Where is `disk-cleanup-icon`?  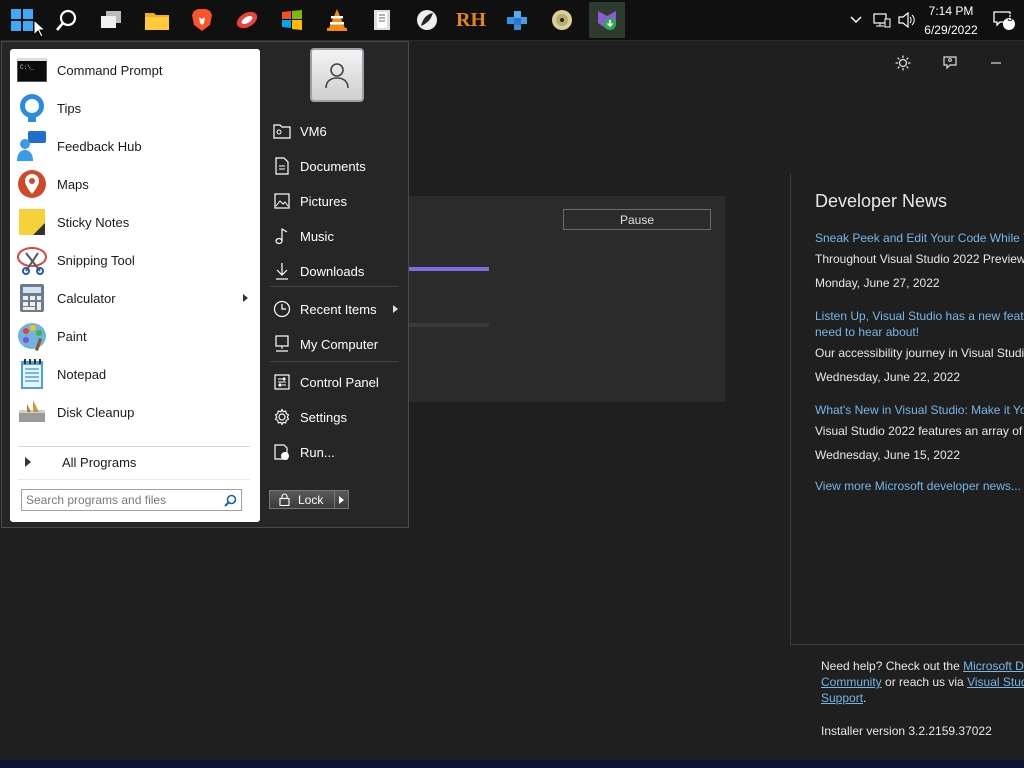
disk-cleanup-icon is located at coordinates (32, 412).